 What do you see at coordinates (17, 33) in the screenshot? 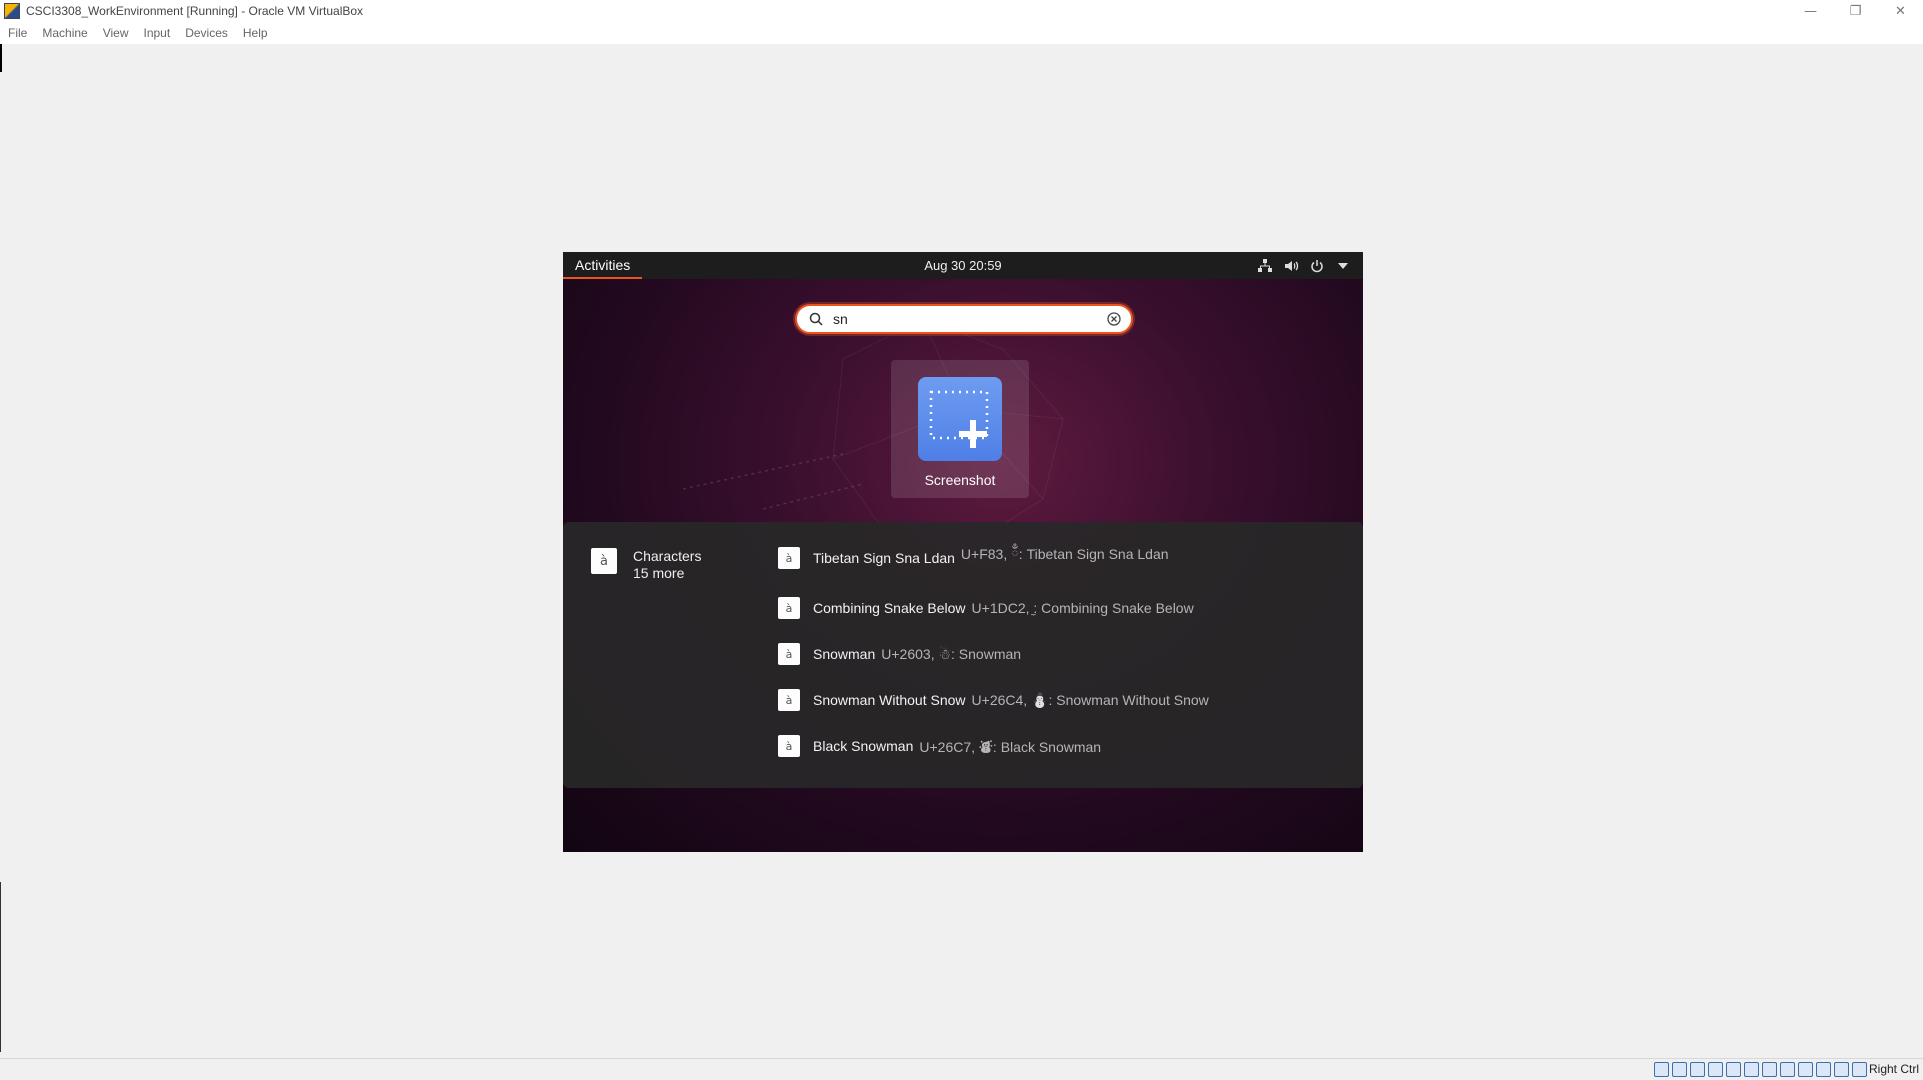
I see `menu-file: File` at bounding box center [17, 33].